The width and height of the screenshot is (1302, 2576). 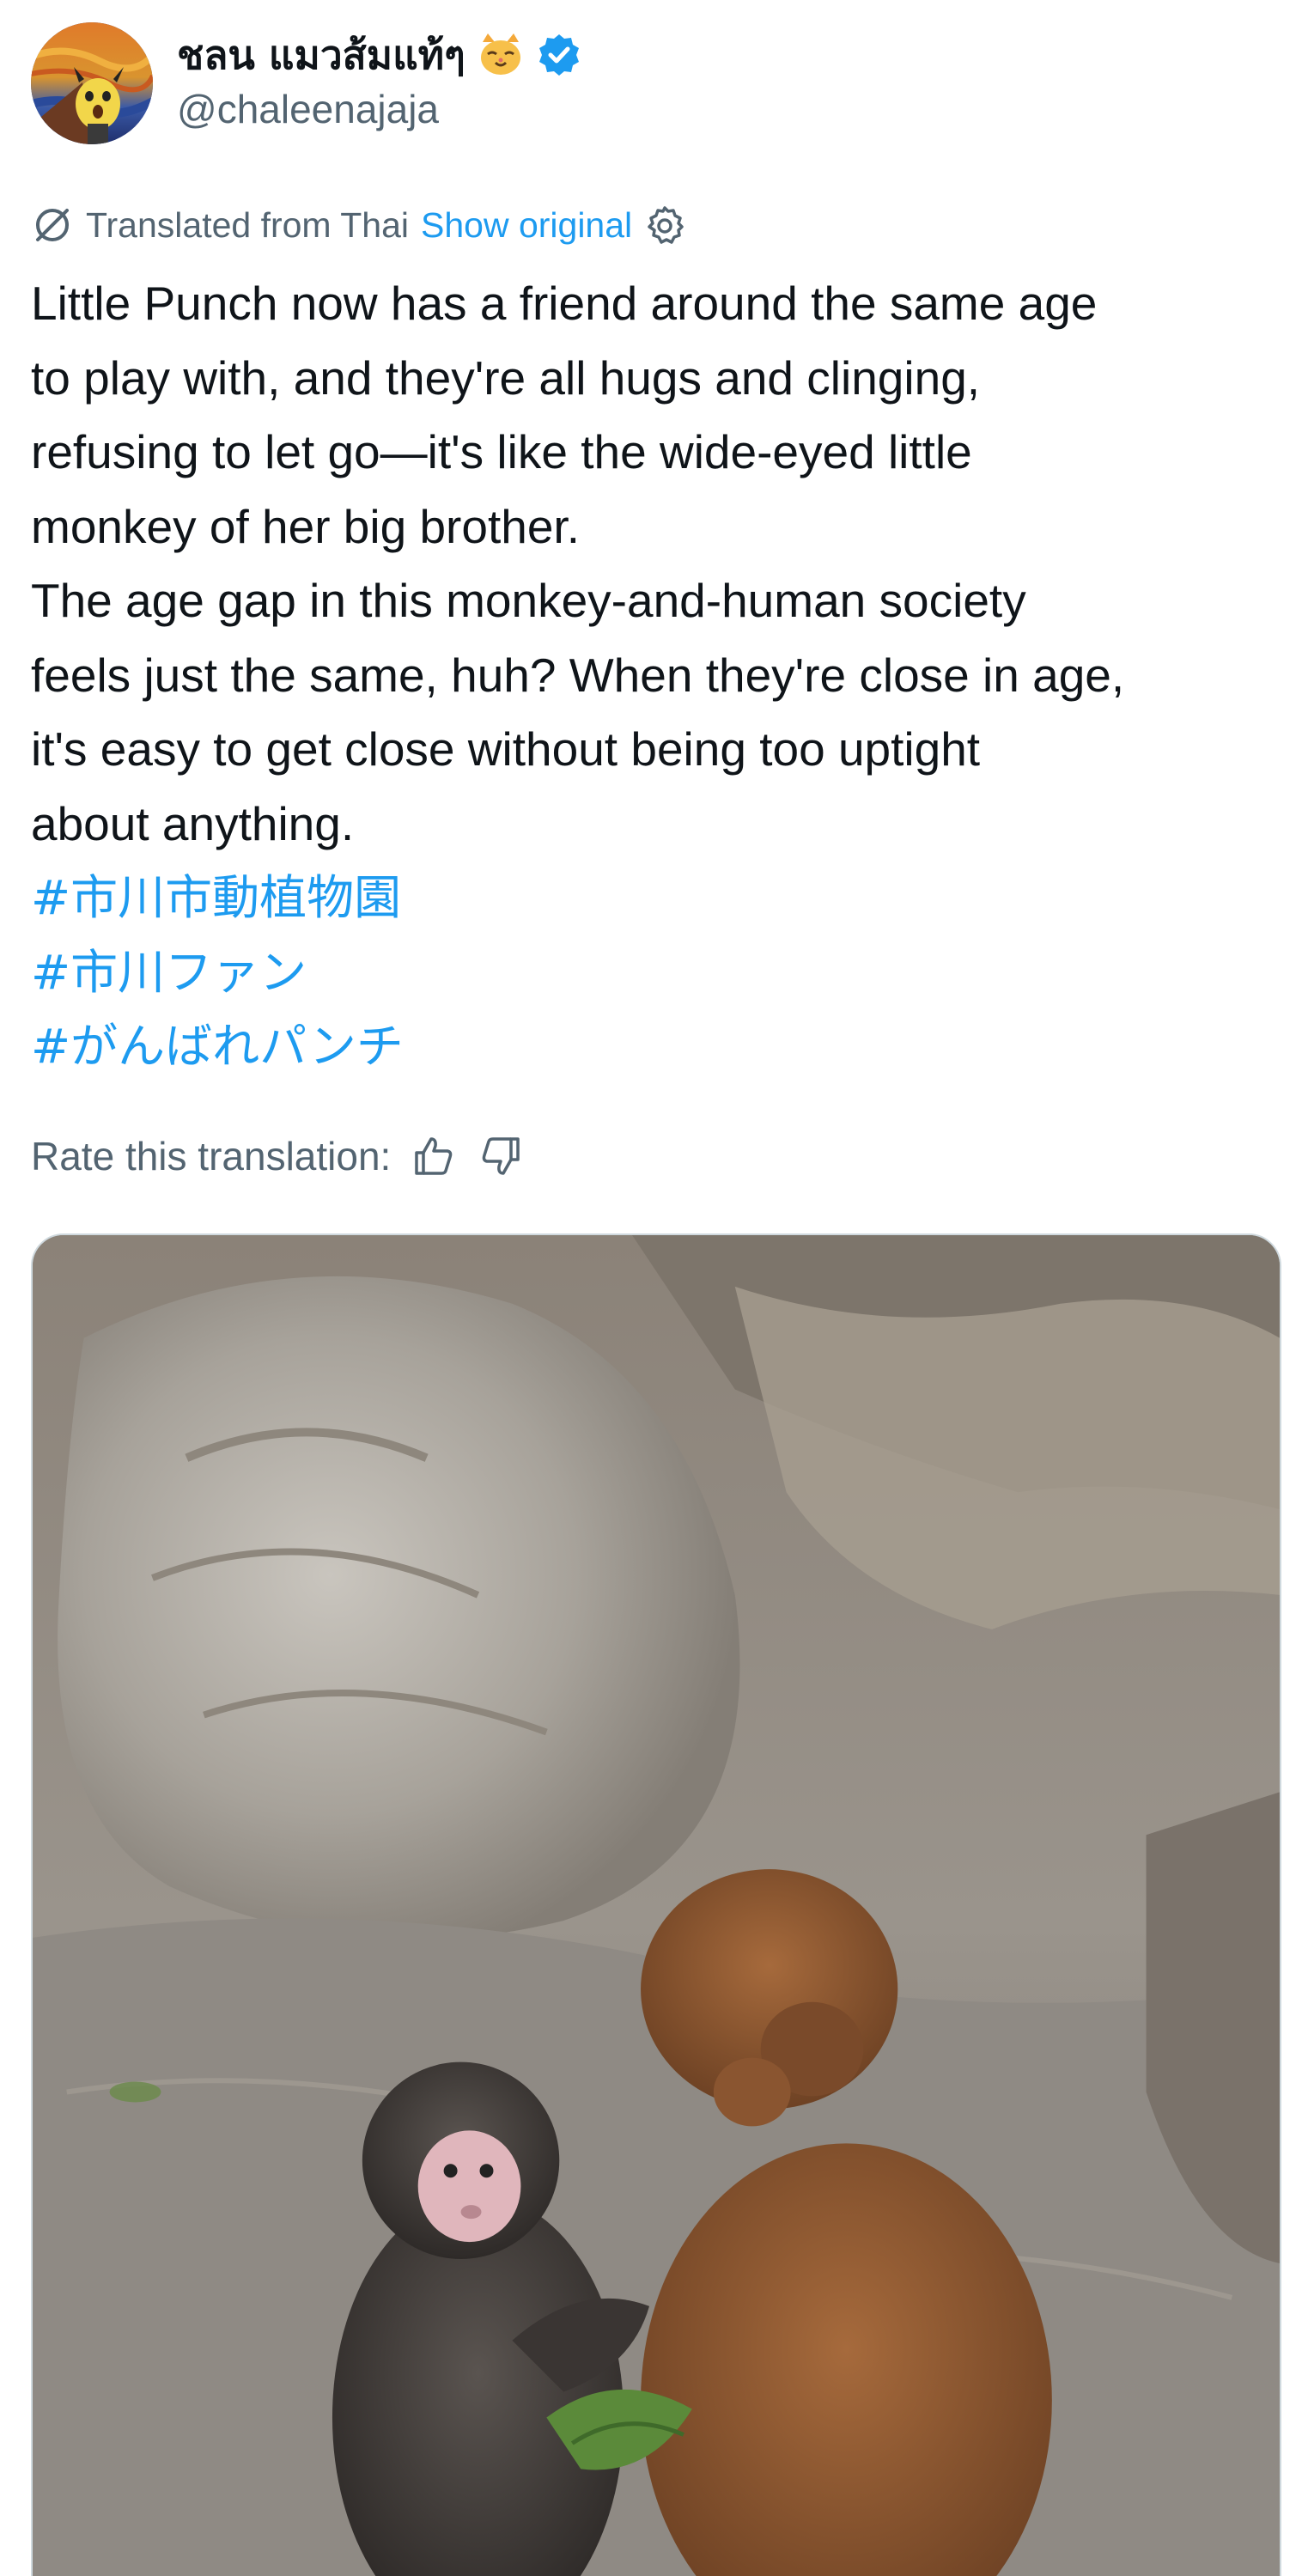 I want to click on hashtag-link: #市川ファン, so click(x=658, y=972).